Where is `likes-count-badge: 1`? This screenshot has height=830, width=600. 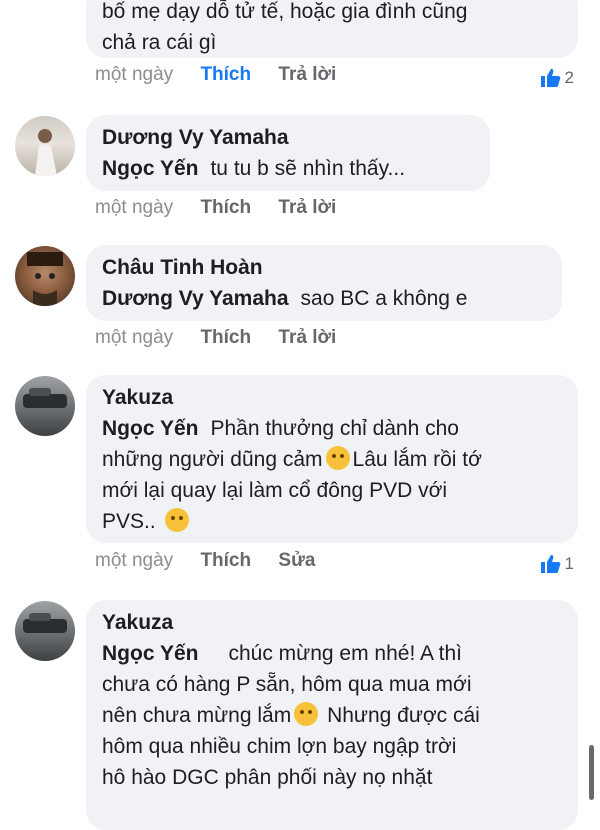 likes-count-badge: 1 is located at coordinates (557, 564).